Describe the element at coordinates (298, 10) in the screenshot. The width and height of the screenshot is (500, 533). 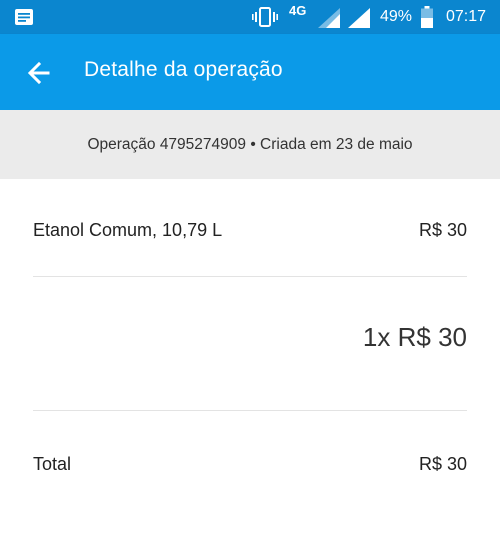
I see `network-type-label: 4G` at that location.